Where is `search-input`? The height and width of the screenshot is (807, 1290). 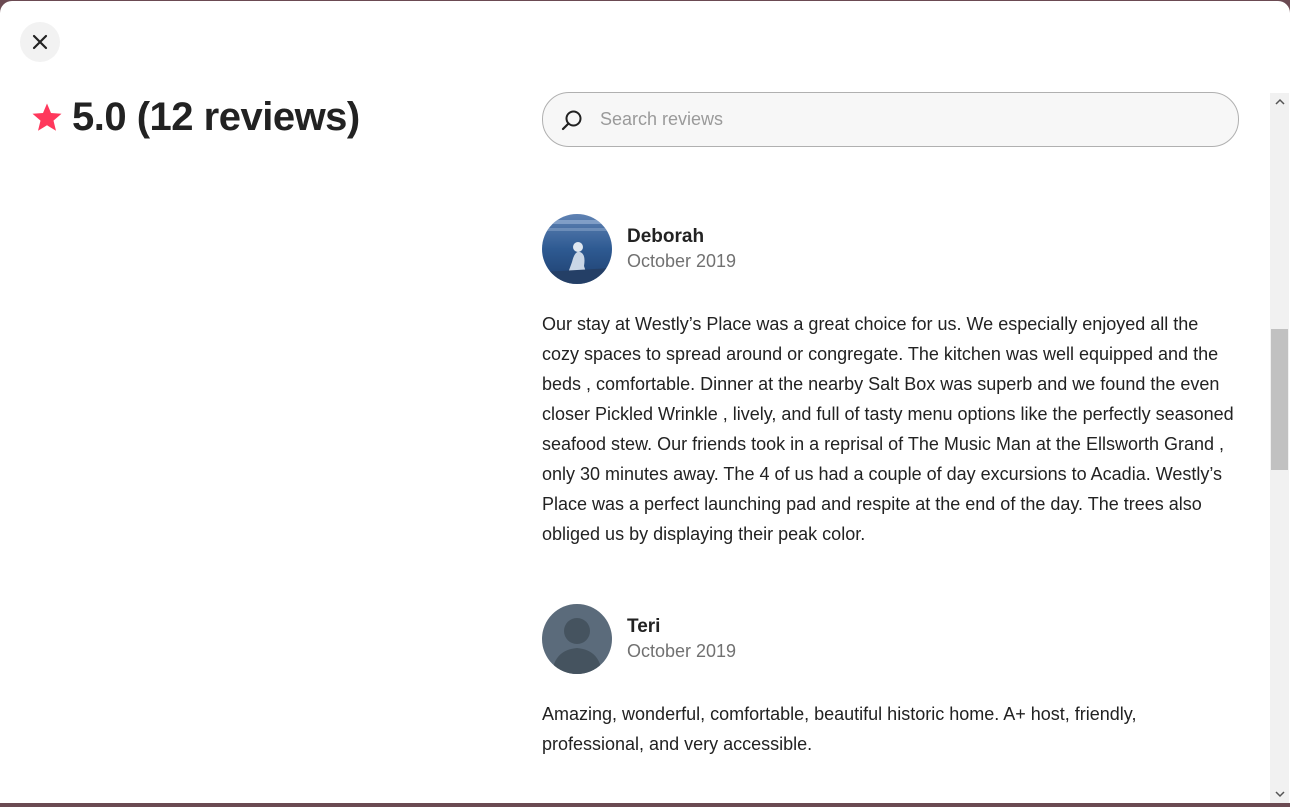 search-input is located at coordinates (900, 119).